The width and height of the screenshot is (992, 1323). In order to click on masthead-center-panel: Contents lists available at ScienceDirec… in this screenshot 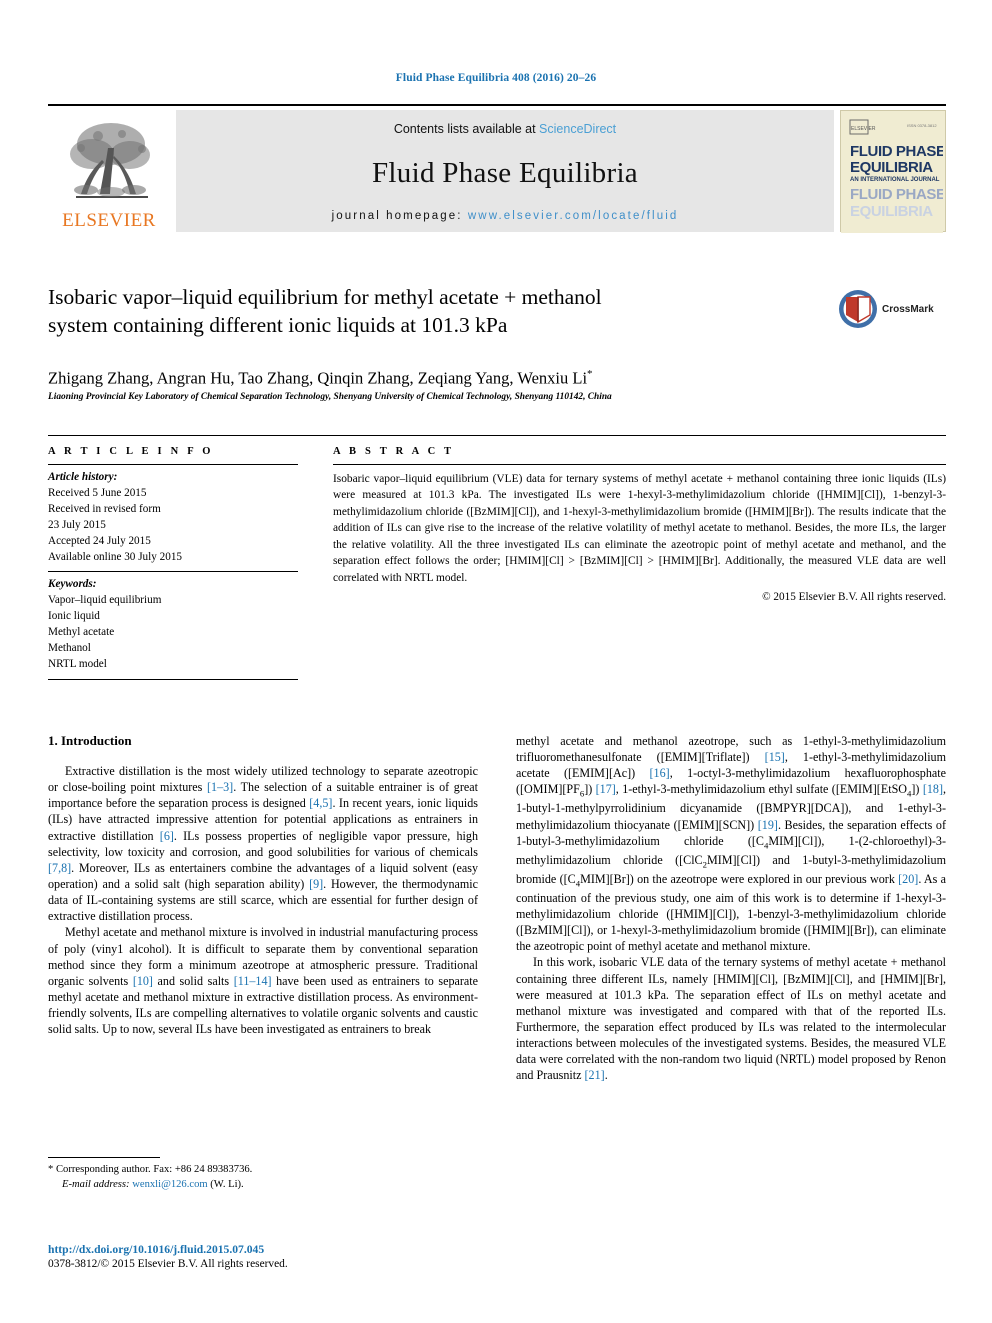, I will do `click(505, 171)`.